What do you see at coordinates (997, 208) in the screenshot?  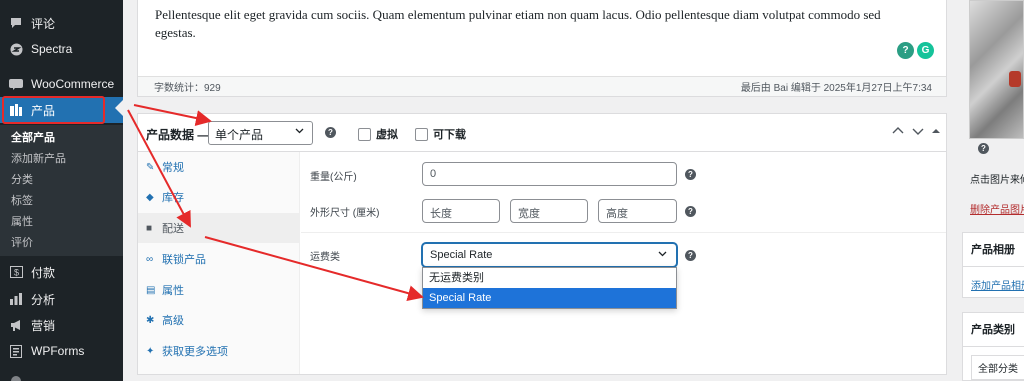 I see `remove-image-link: 删除产品图片` at bounding box center [997, 208].